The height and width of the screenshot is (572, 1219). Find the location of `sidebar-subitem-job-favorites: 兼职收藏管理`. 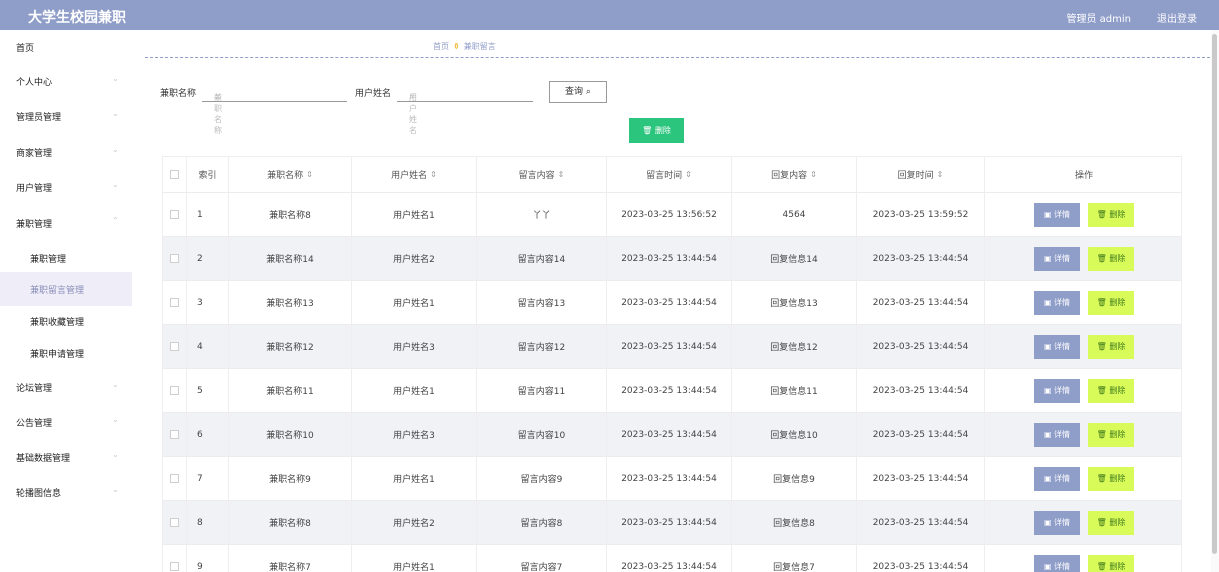

sidebar-subitem-job-favorites: 兼职收藏管理 is located at coordinates (66, 321).